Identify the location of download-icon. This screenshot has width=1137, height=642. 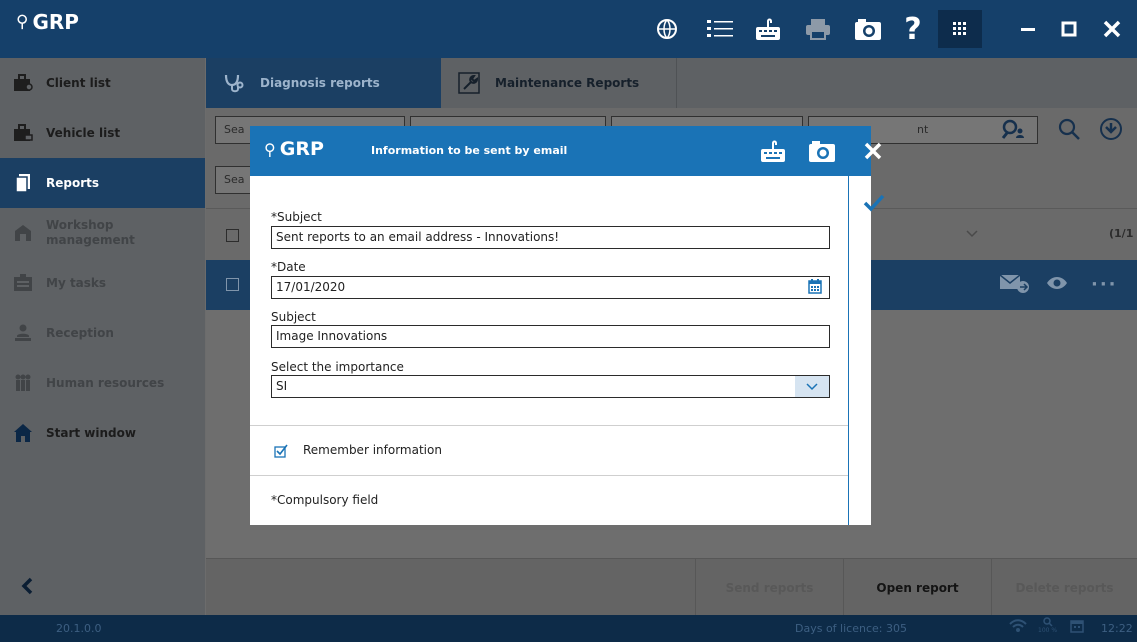
(1111, 129).